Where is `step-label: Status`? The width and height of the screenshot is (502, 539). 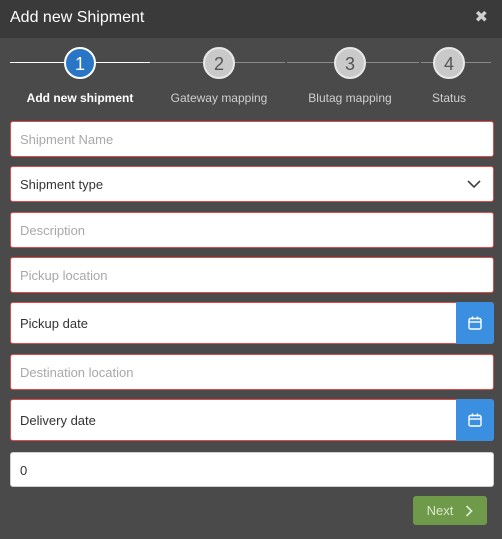 step-label: Status is located at coordinates (449, 98).